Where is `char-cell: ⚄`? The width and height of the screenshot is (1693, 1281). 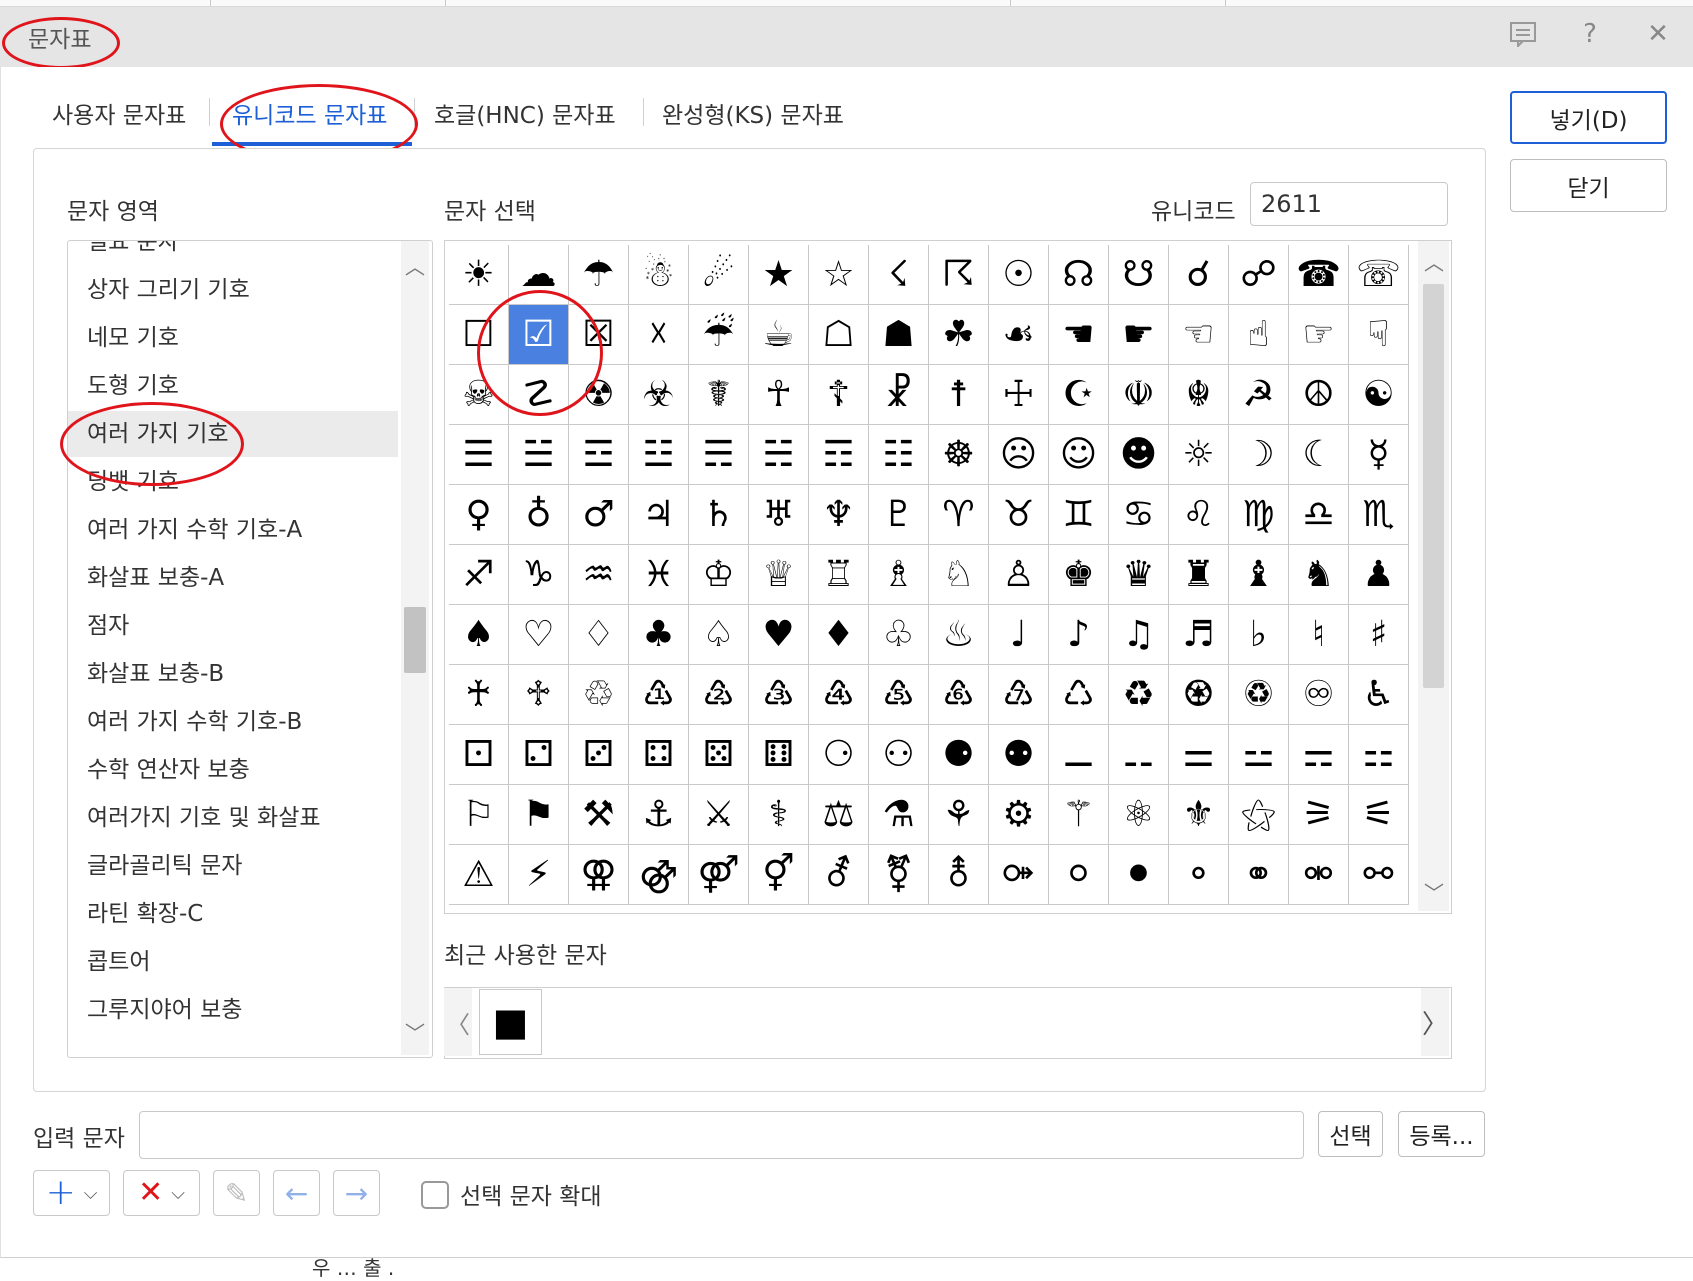 char-cell: ⚄ is located at coordinates (719, 755).